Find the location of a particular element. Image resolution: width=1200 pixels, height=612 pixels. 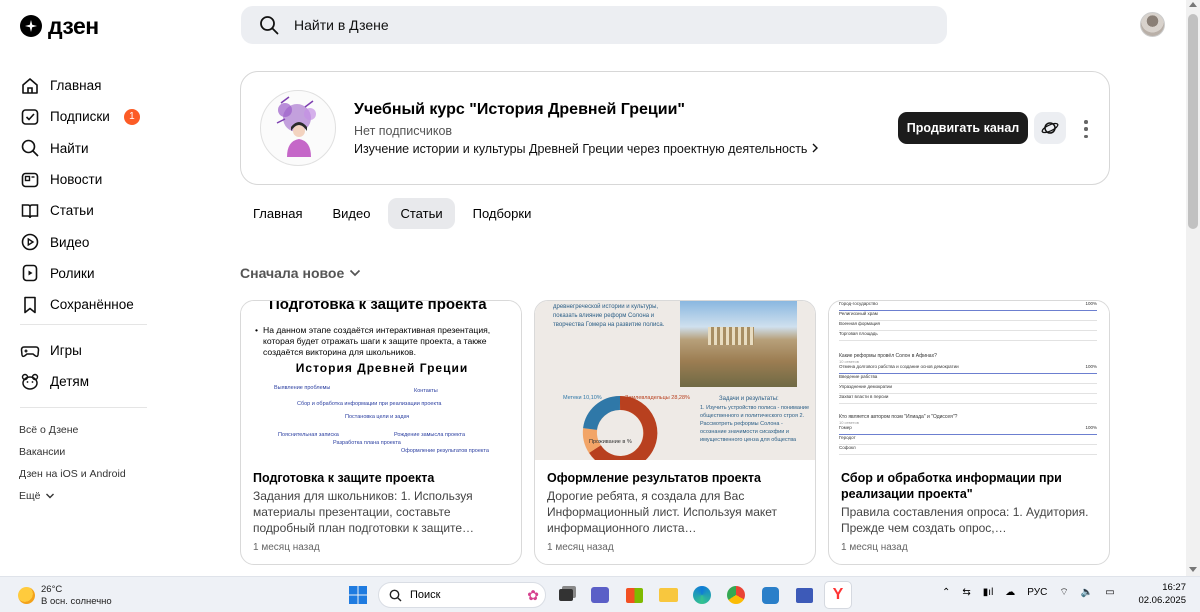

tab-video: Видео is located at coordinates (351, 213).